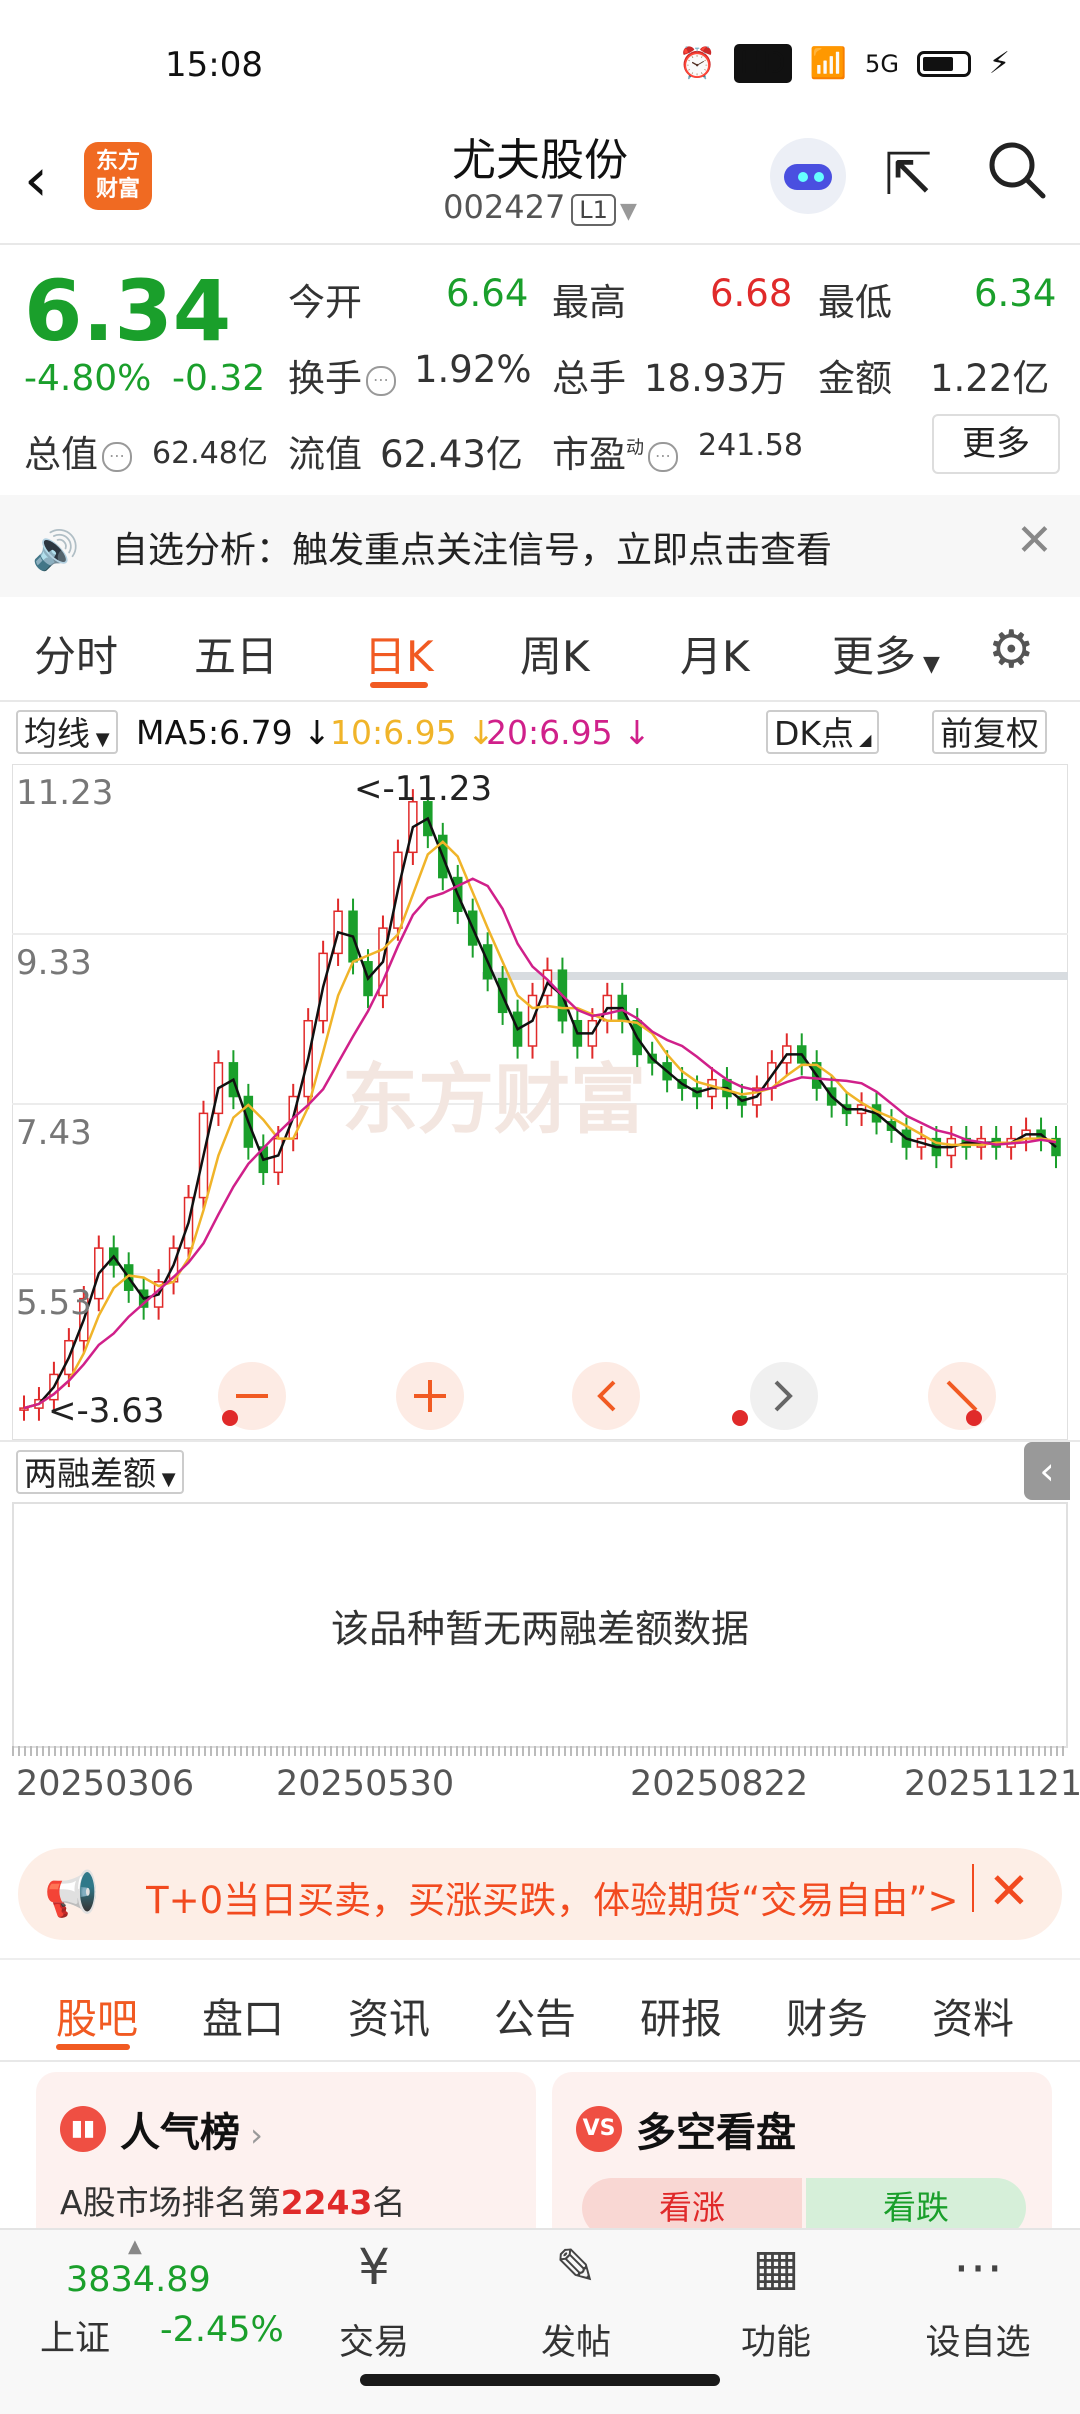 The width and height of the screenshot is (1080, 2414). I want to click on adjust-button: 前复权, so click(989, 732).